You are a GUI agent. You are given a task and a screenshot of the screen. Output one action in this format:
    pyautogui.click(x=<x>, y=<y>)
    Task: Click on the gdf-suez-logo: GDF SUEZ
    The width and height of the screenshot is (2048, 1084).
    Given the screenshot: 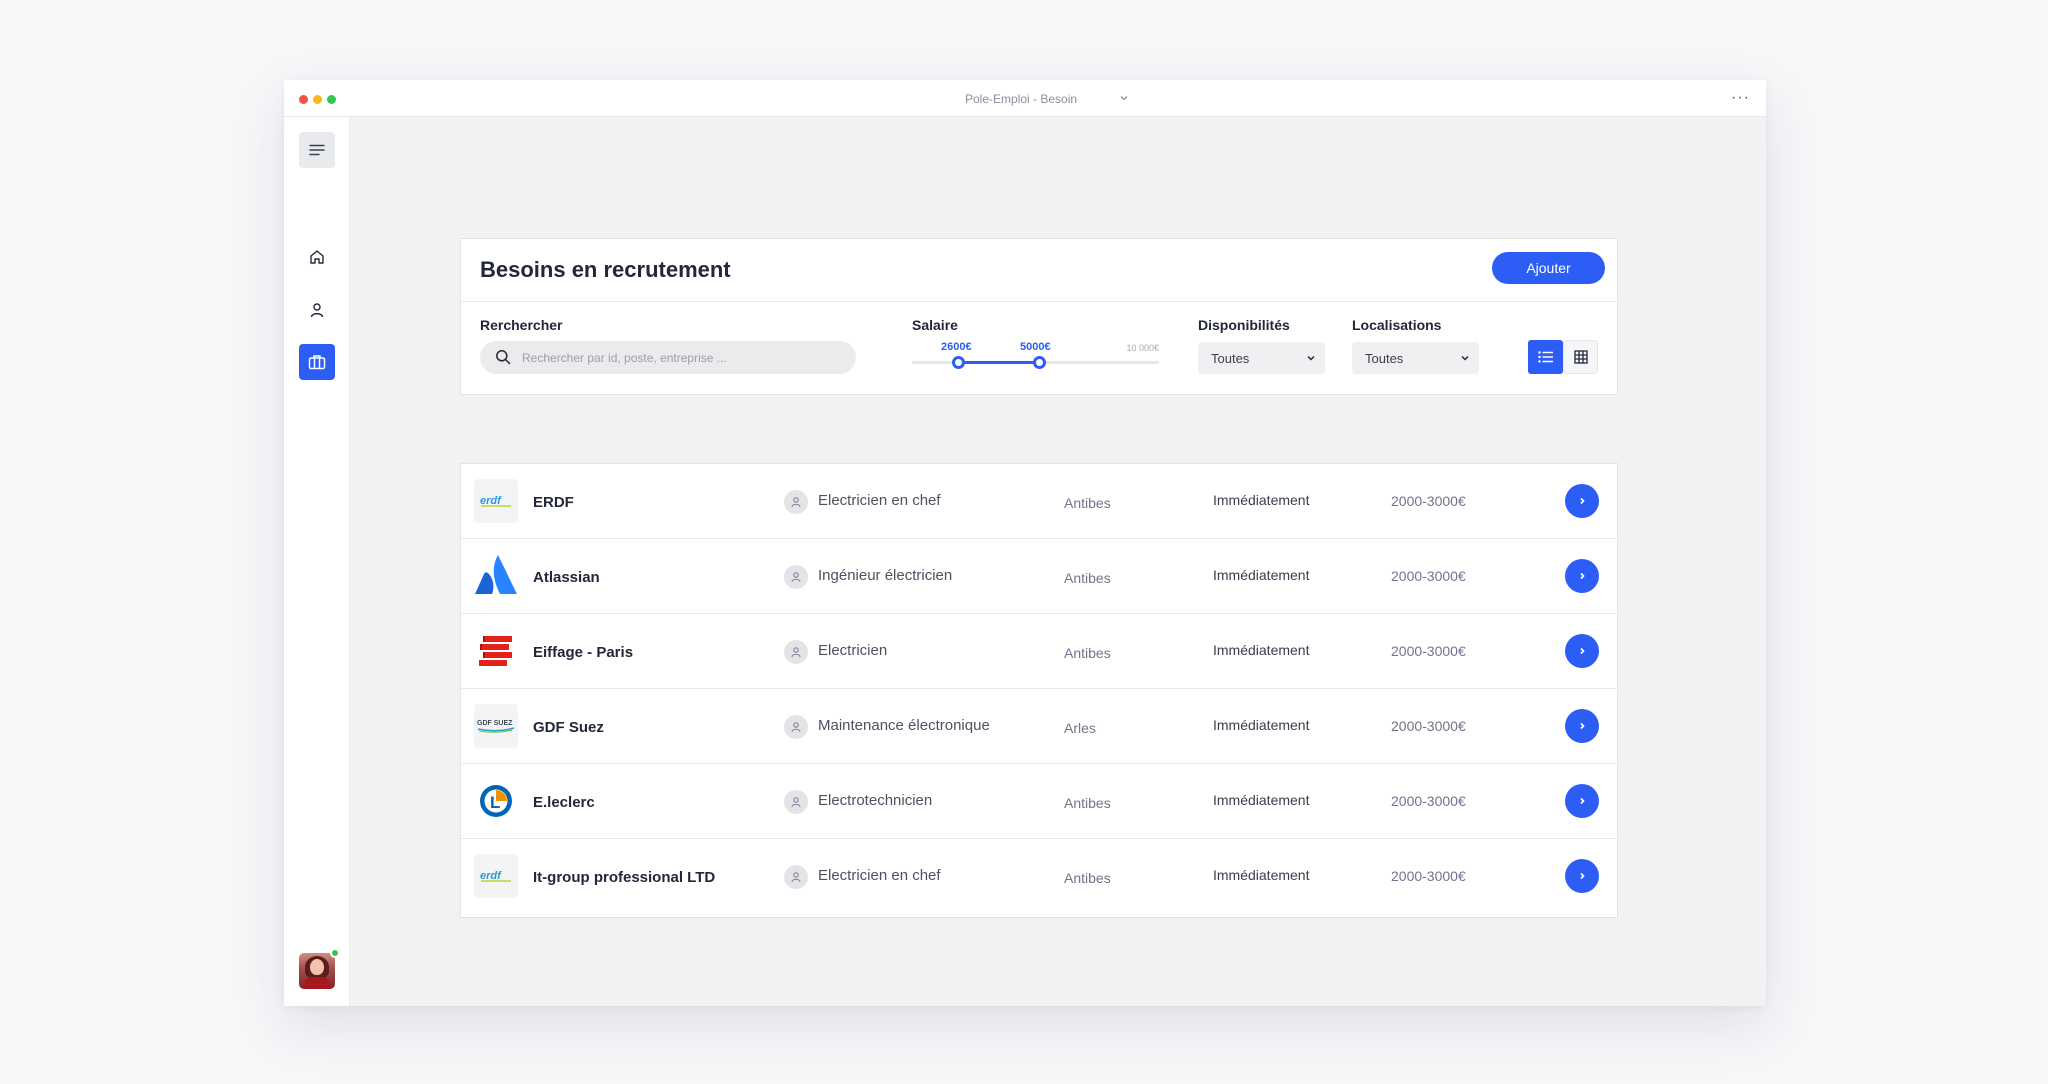 What is the action you would take?
    pyautogui.click(x=496, y=726)
    